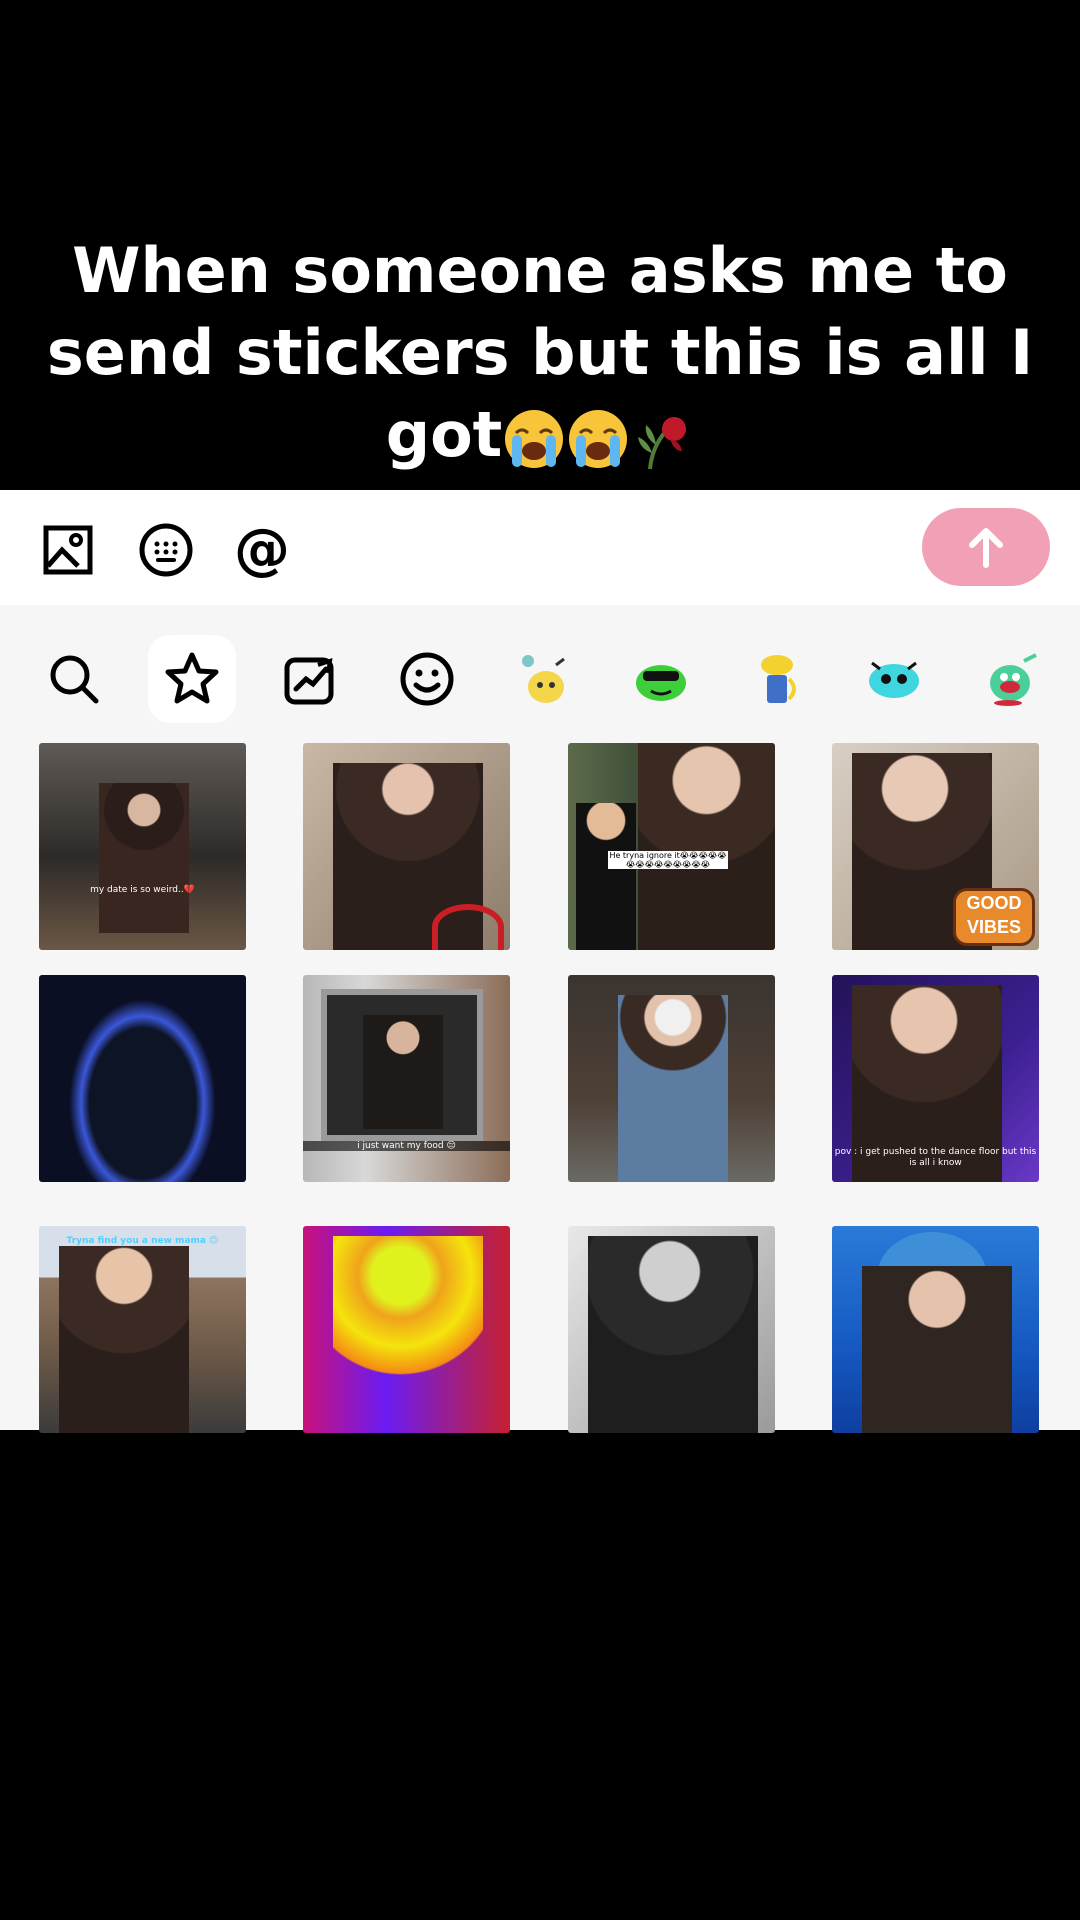 Image resolution: width=1080 pixels, height=1920 pixels. I want to click on caption-line-3: got, so click(540, 435).